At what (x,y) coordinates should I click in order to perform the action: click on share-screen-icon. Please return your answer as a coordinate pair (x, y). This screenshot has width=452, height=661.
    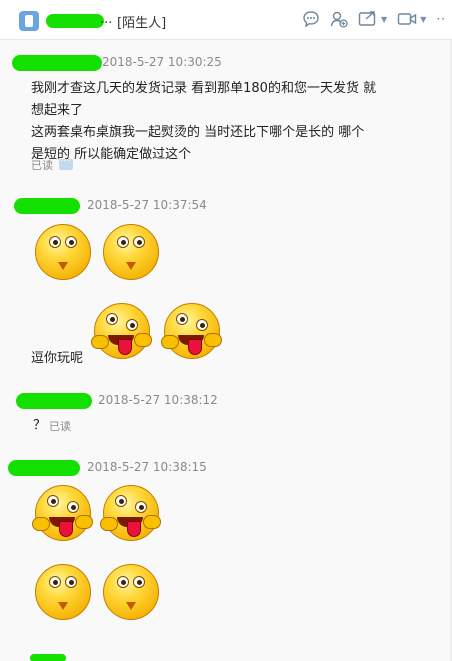
    Looking at the image, I should click on (368, 19).